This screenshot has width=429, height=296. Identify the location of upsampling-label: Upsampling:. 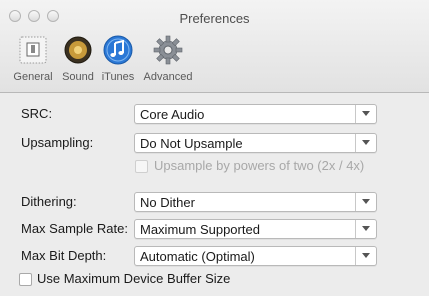
(57, 142).